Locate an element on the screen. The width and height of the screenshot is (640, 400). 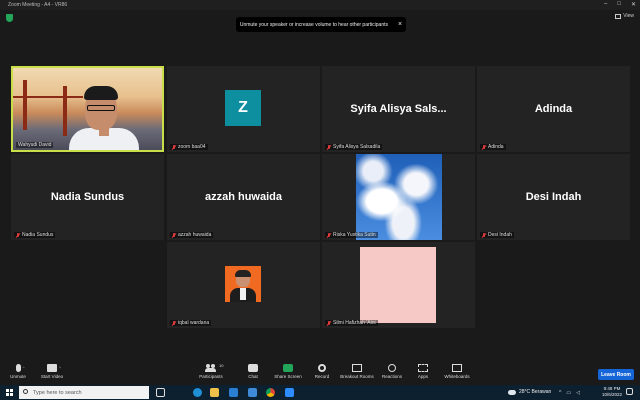
participant-tile-nadia: Nadia Sundus Nadia Sundus is located at coordinates (87, 197).